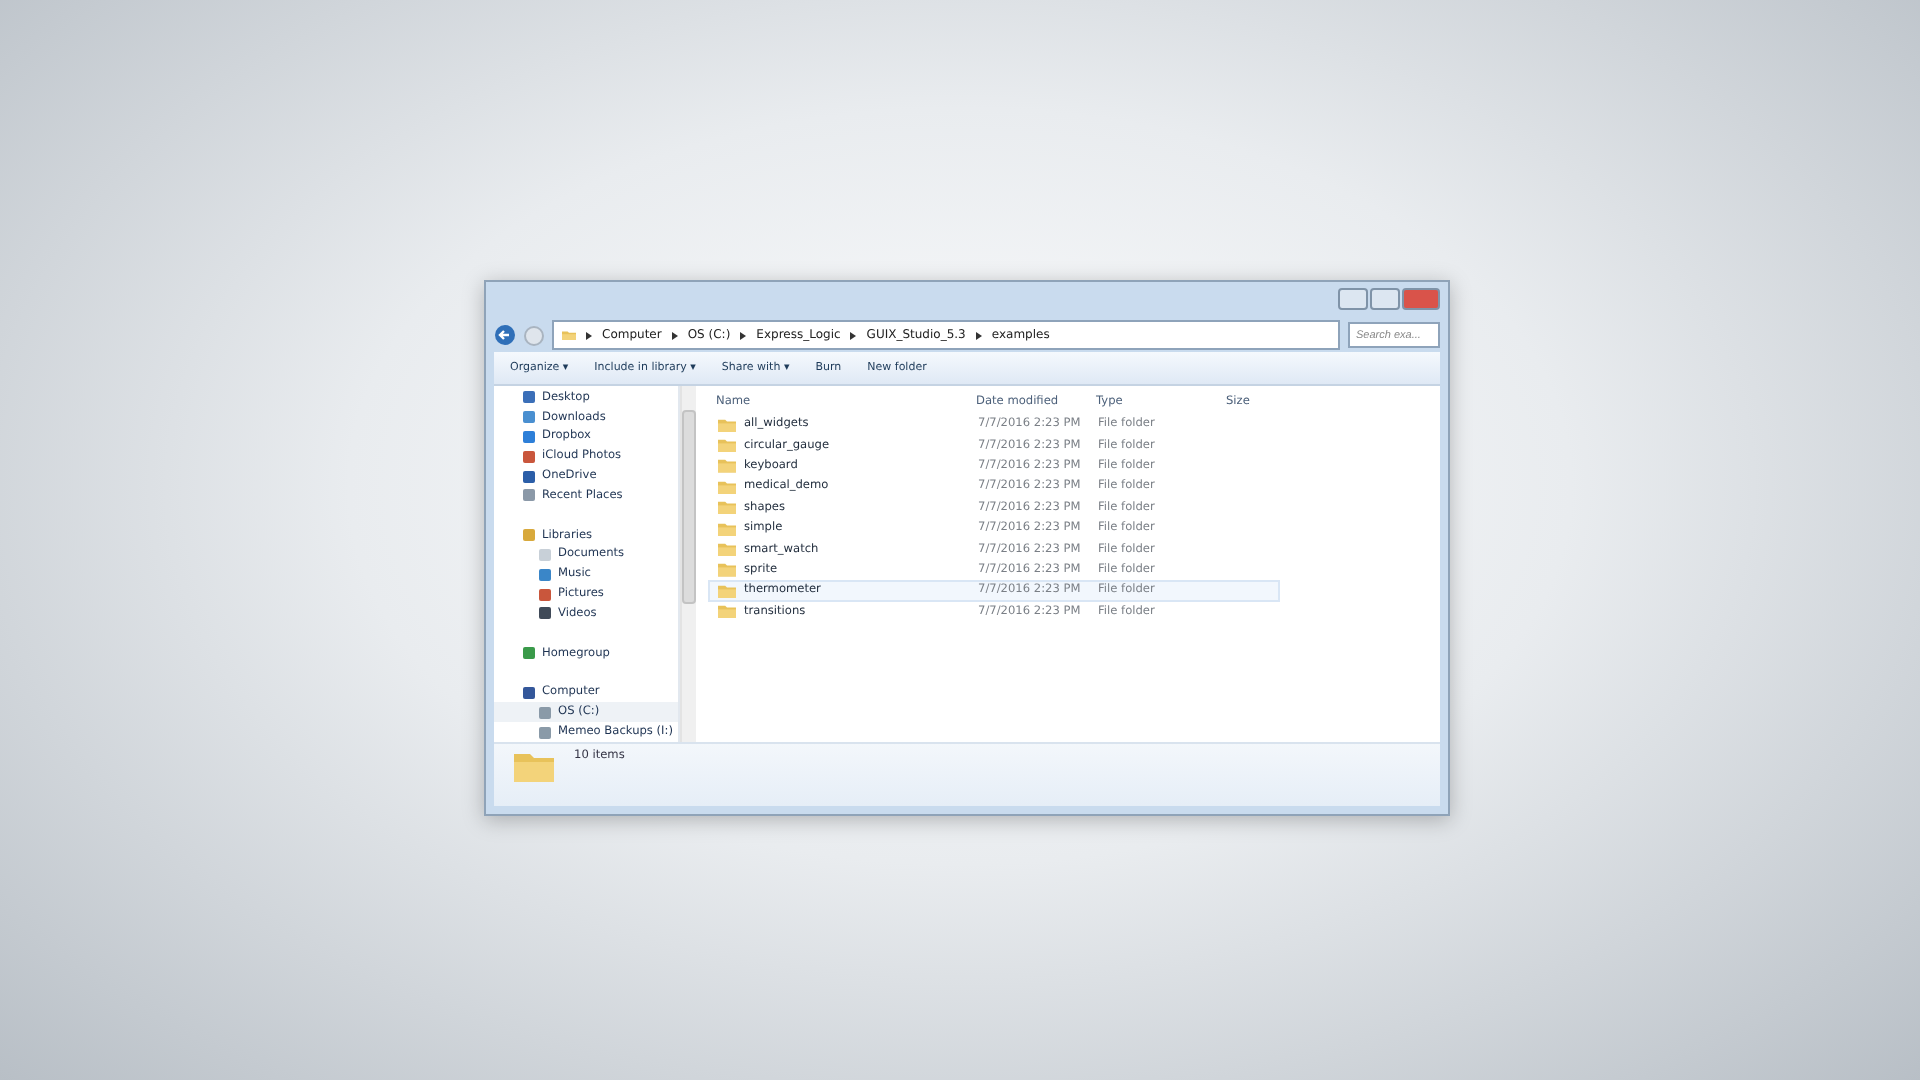 The width and height of the screenshot is (1920, 1080). I want to click on forward-icon, so click(534, 335).